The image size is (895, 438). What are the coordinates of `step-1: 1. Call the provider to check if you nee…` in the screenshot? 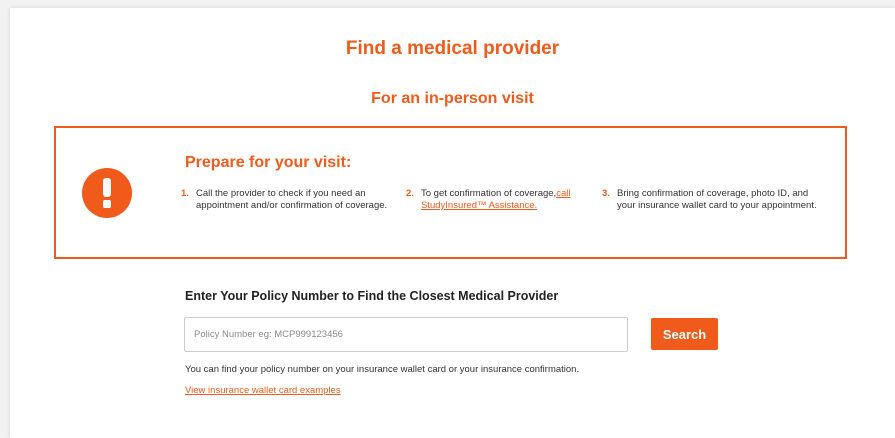 It's located at (286, 200).